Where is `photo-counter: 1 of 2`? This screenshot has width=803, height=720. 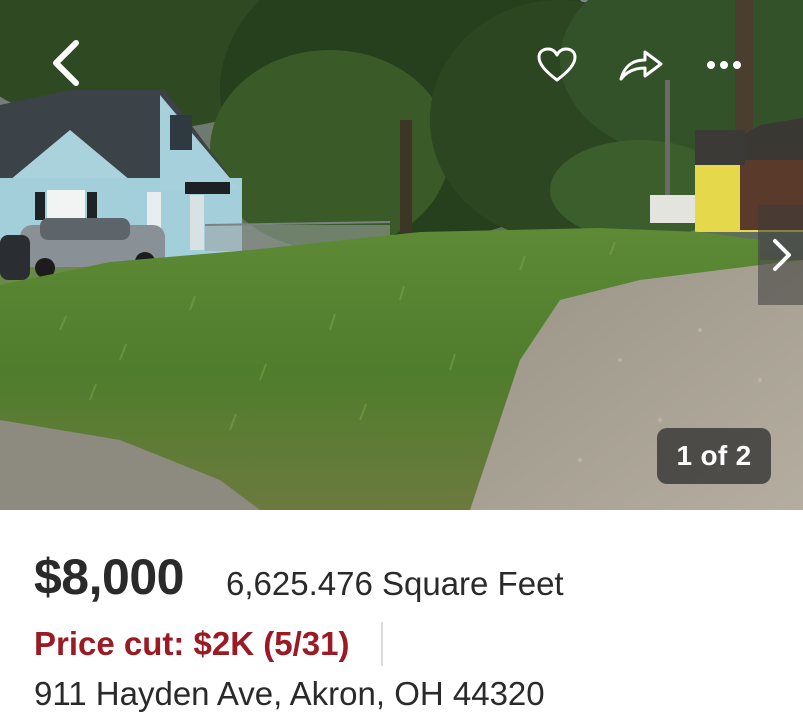 photo-counter: 1 of 2 is located at coordinates (714, 456).